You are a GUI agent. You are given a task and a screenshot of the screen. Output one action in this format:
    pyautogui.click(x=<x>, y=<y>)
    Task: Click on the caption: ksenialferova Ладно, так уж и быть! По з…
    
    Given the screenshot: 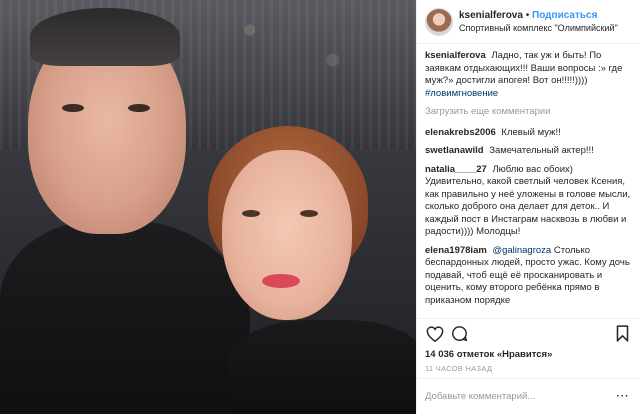 What is the action you would take?
    pyautogui.click(x=528, y=75)
    